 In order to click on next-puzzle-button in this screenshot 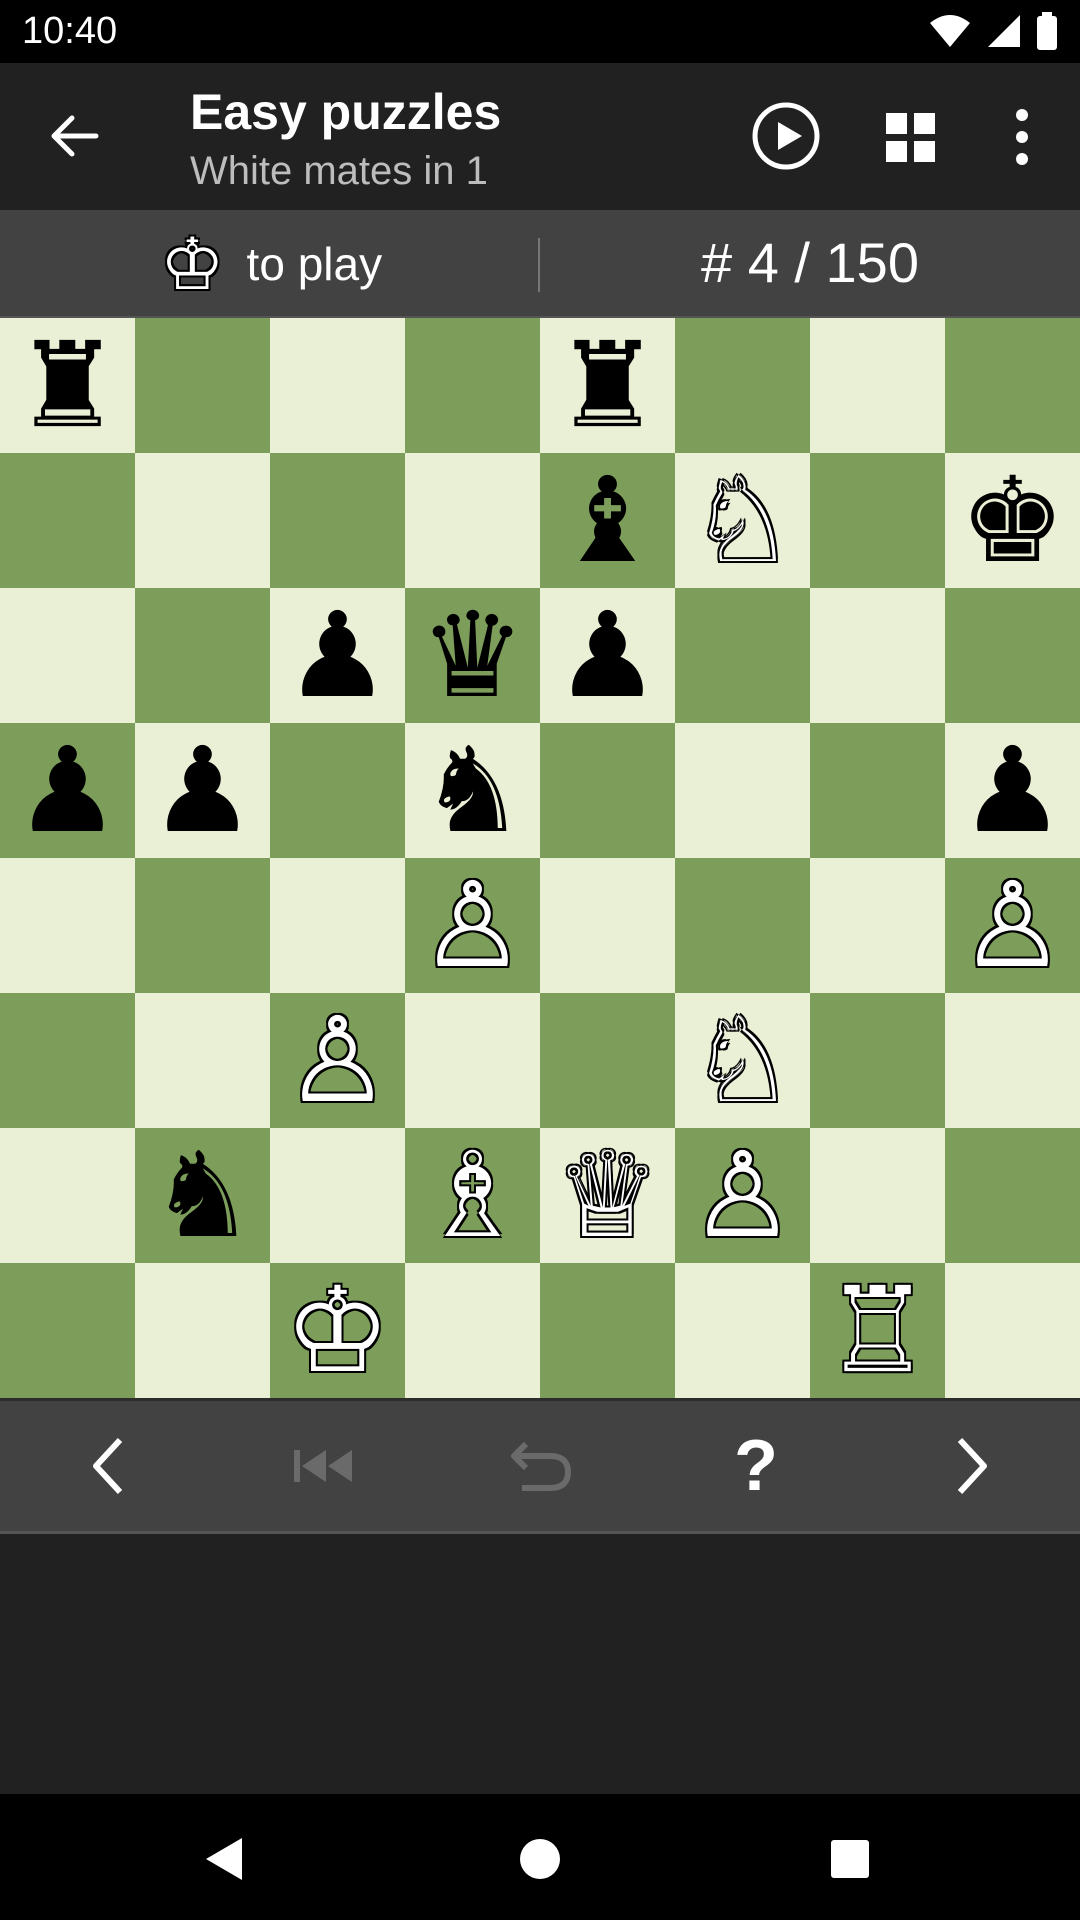, I will do `click(972, 1466)`.